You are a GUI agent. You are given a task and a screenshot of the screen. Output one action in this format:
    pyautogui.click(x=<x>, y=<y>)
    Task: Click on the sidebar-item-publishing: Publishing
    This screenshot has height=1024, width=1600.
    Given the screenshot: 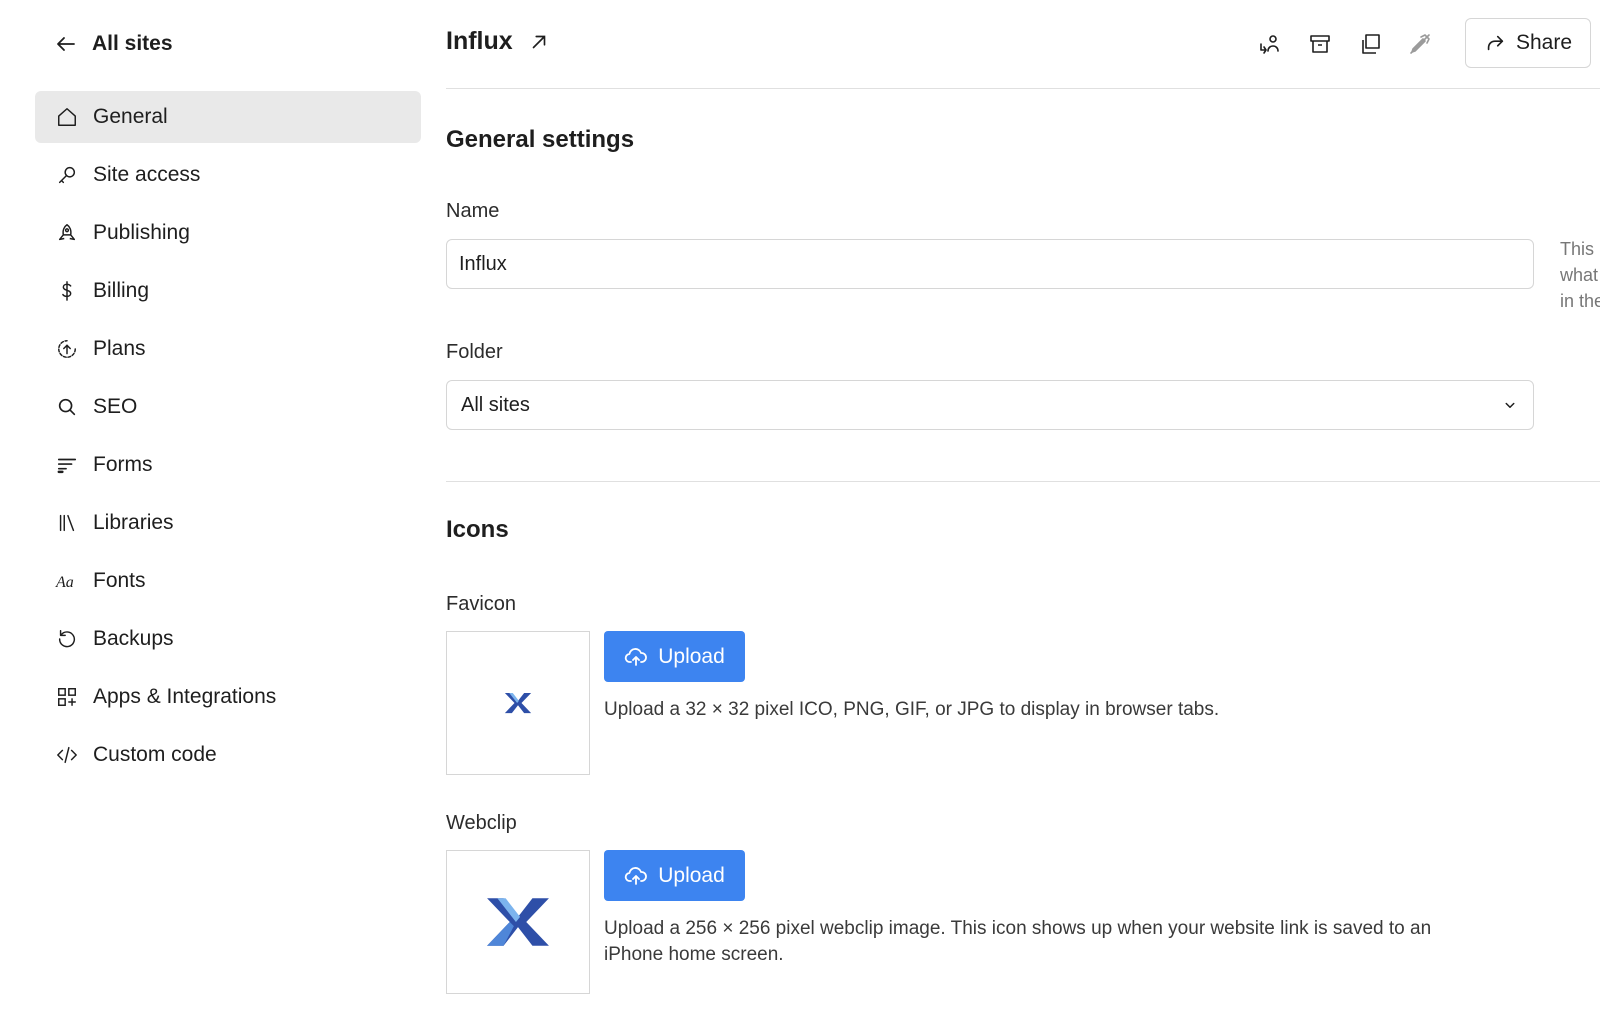 What is the action you would take?
    pyautogui.click(x=228, y=233)
    